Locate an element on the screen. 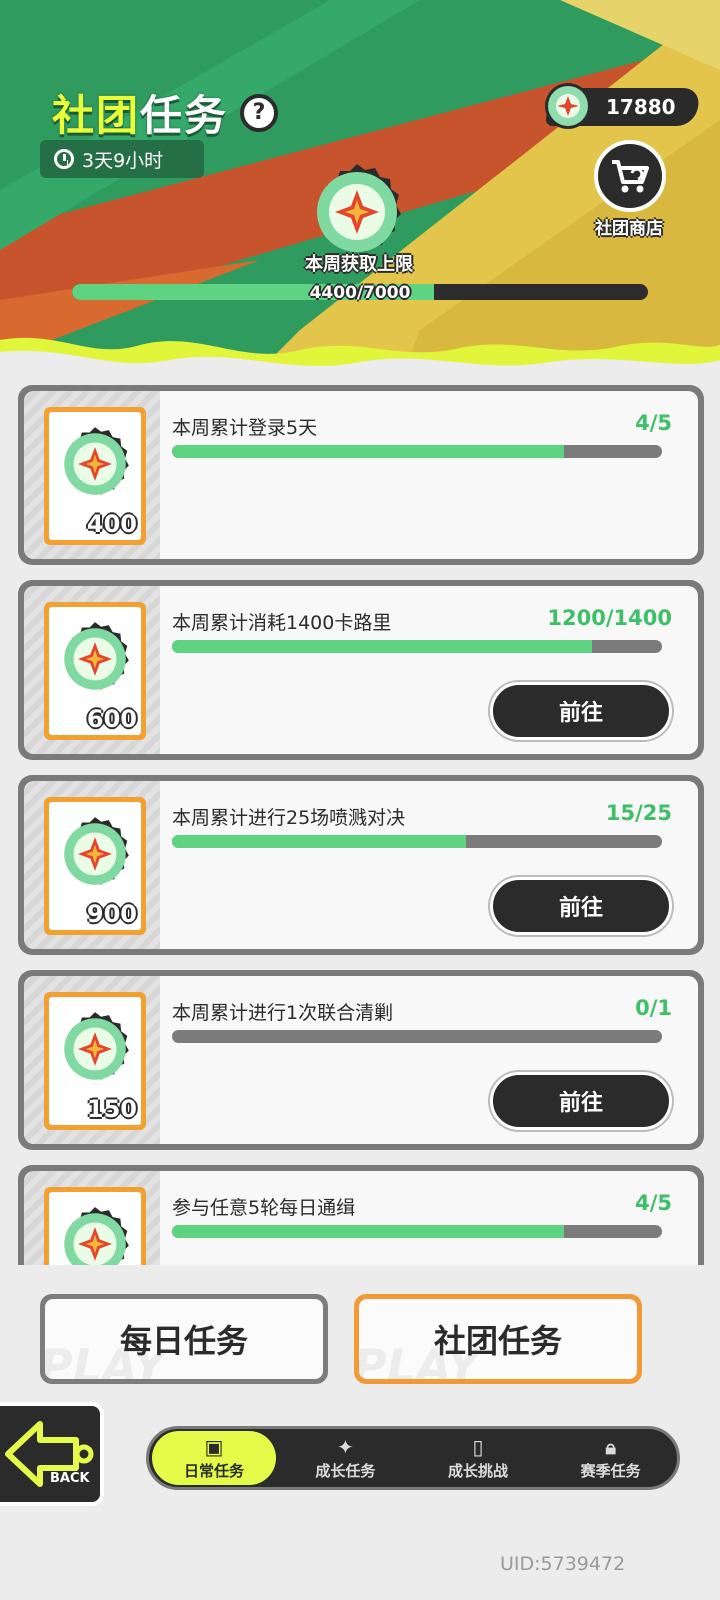 This screenshot has height=1600, width=720. title-text: 社团 任务 is located at coordinates (140, 112).